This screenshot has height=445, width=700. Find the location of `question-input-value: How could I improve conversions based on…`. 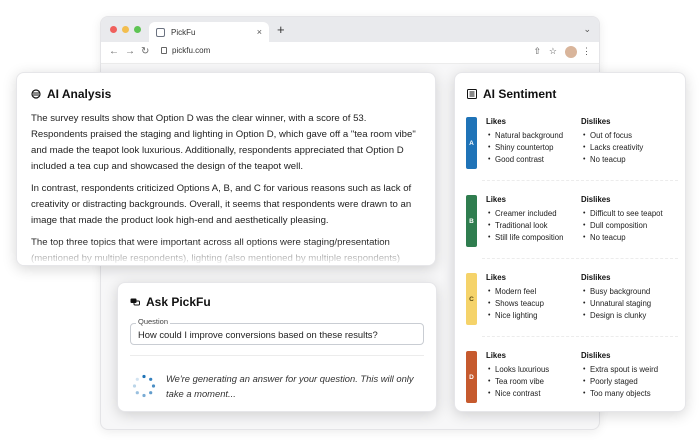

question-input-value: How could I improve conversions based on… is located at coordinates (258, 334).